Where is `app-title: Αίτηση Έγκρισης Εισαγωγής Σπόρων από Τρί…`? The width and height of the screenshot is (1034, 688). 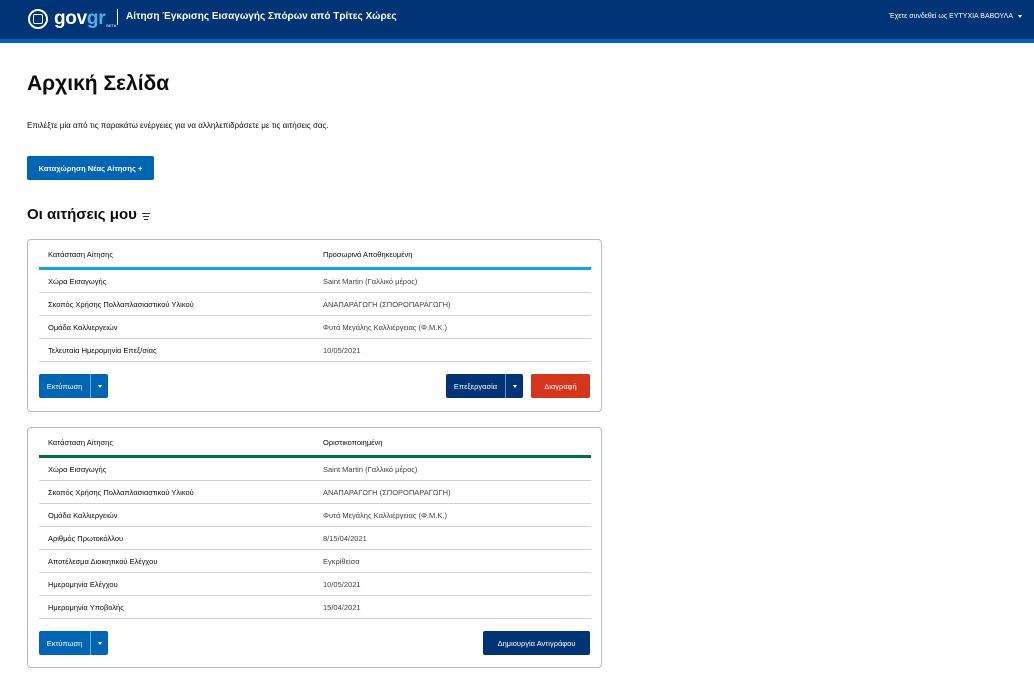
app-title: Αίτηση Έγκρισης Εισαγωγής Σπόρων από Τρί… is located at coordinates (261, 16).